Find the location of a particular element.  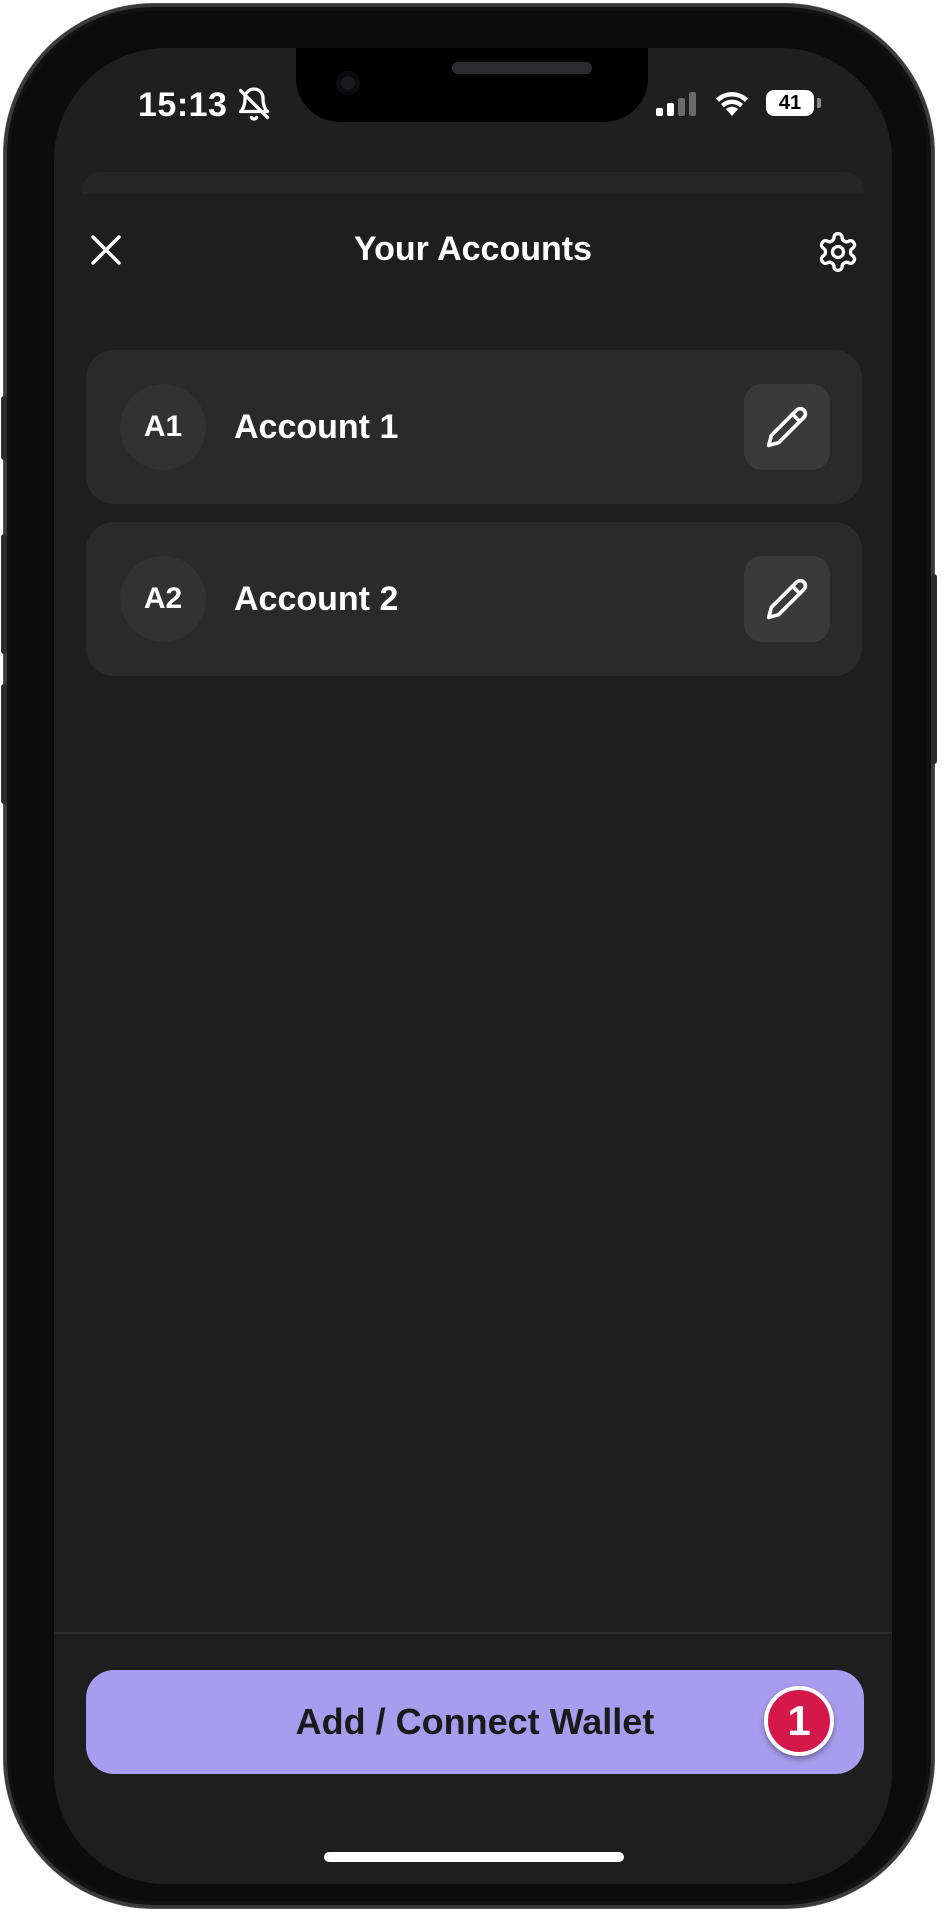

bell-slash-icon is located at coordinates (254, 106).